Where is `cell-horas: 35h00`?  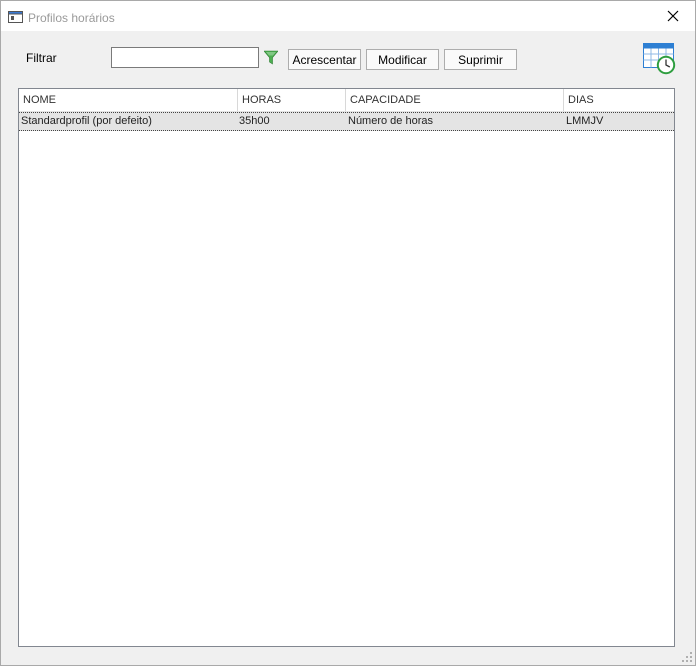 cell-horas: 35h00 is located at coordinates (254, 121).